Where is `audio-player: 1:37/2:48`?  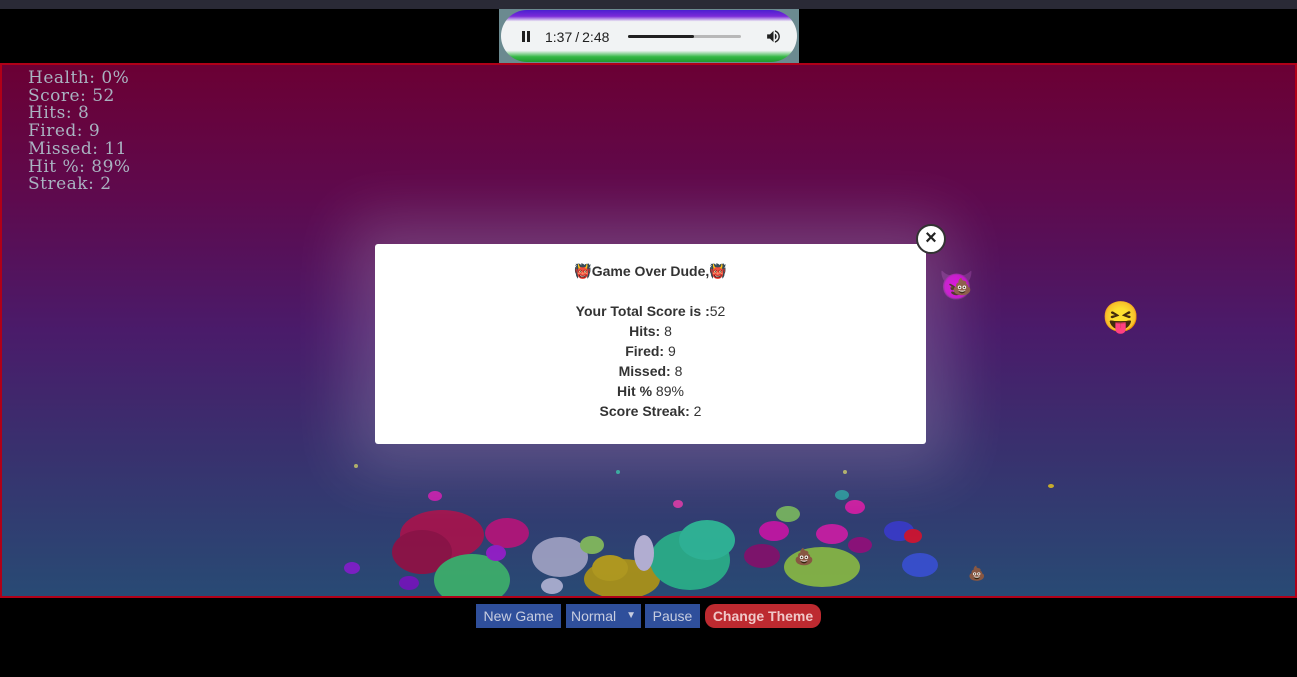 audio-player: 1:37/2:48 is located at coordinates (649, 36).